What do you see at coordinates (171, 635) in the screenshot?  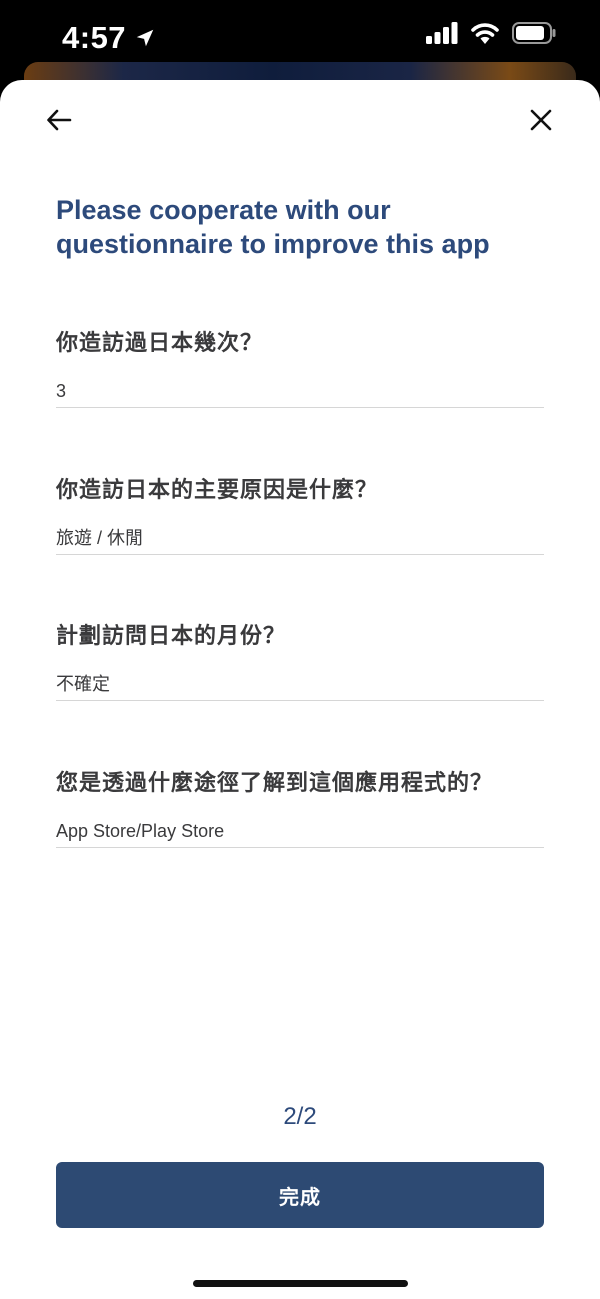 I see `question-label: 計劃訪問日本的月份？` at bounding box center [171, 635].